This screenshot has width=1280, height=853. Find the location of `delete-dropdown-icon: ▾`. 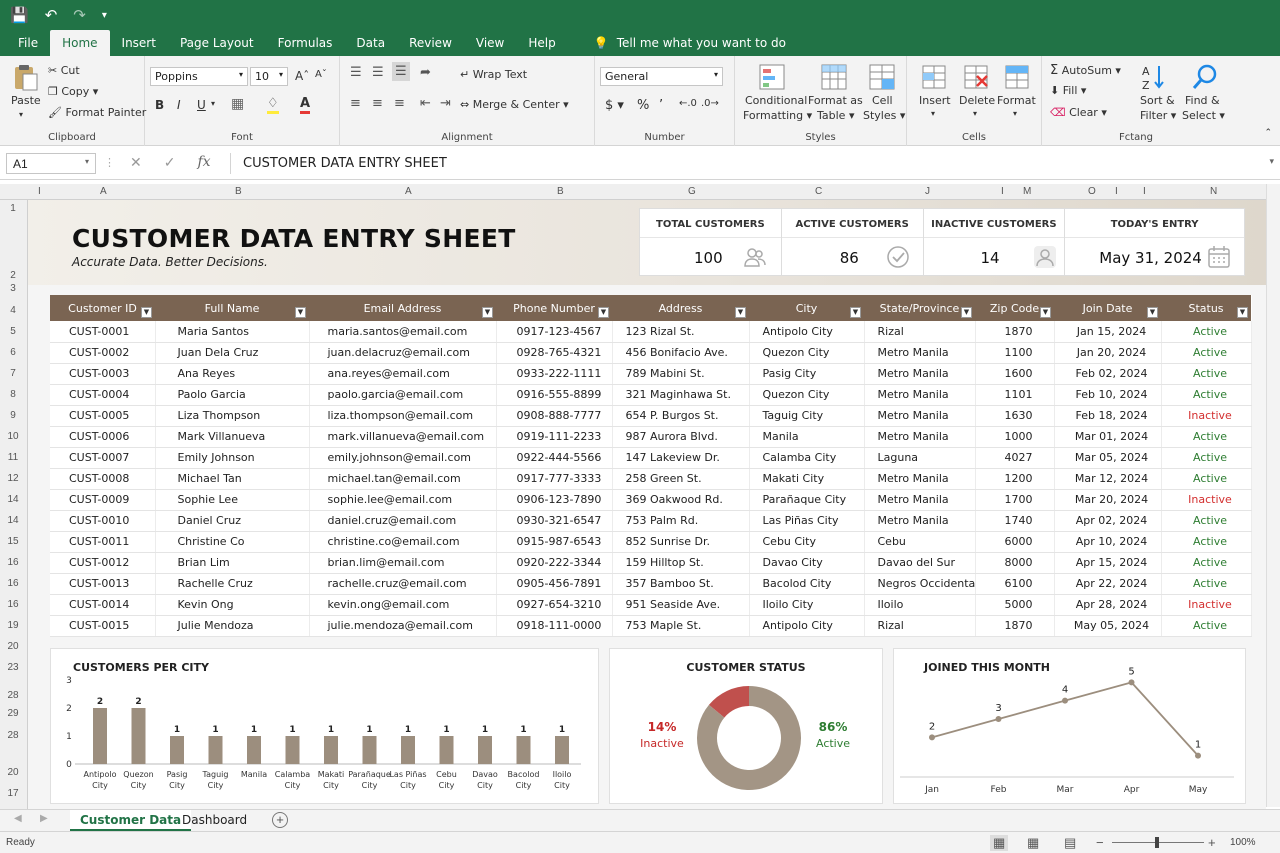

delete-dropdown-icon: ▾ is located at coordinates (975, 113).